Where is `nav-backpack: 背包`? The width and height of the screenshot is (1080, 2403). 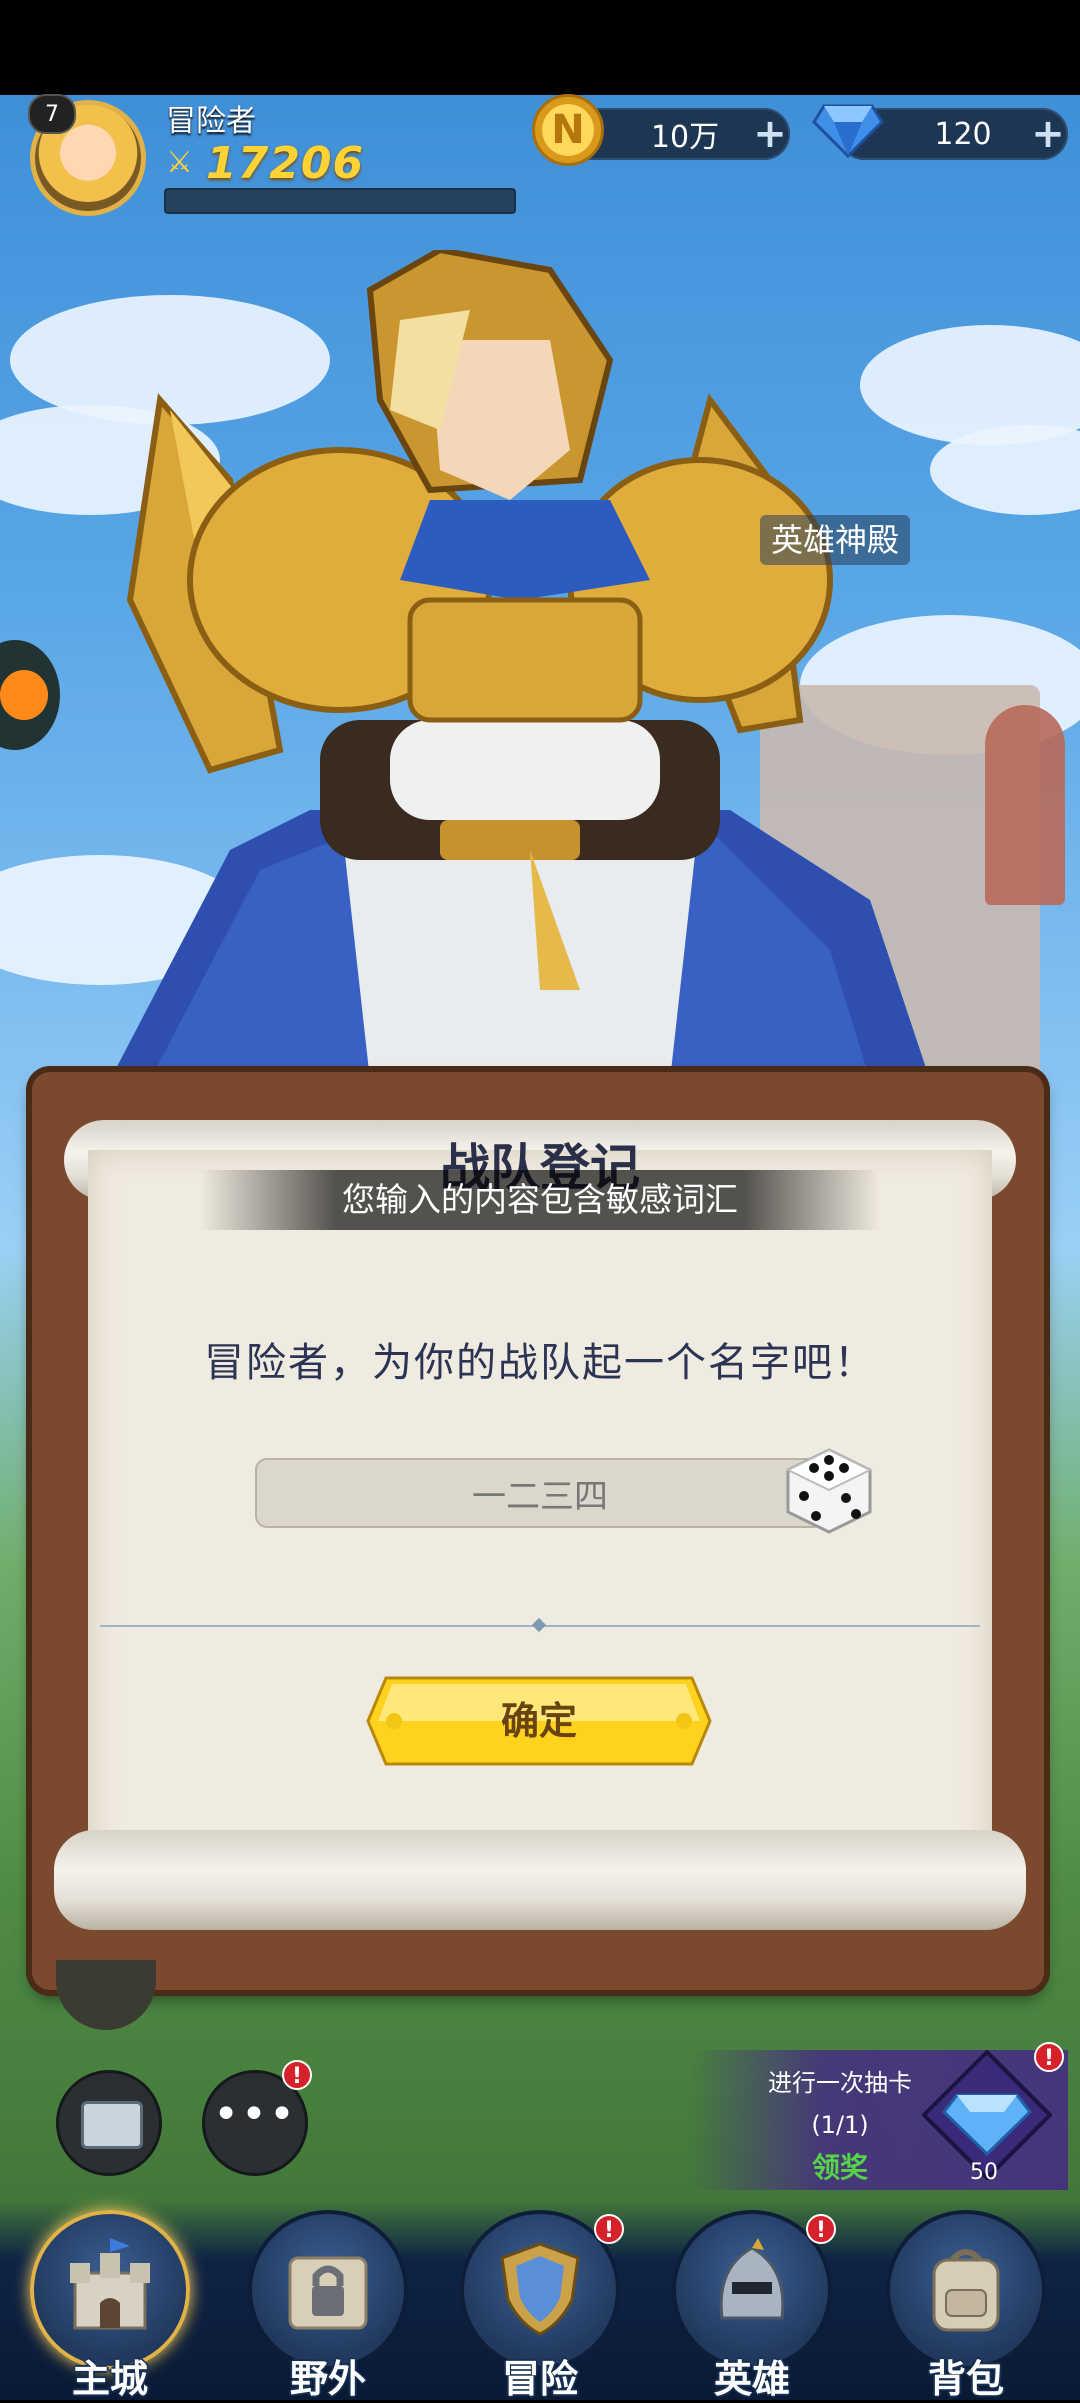
nav-backpack: 背包 is located at coordinates (966, 2305).